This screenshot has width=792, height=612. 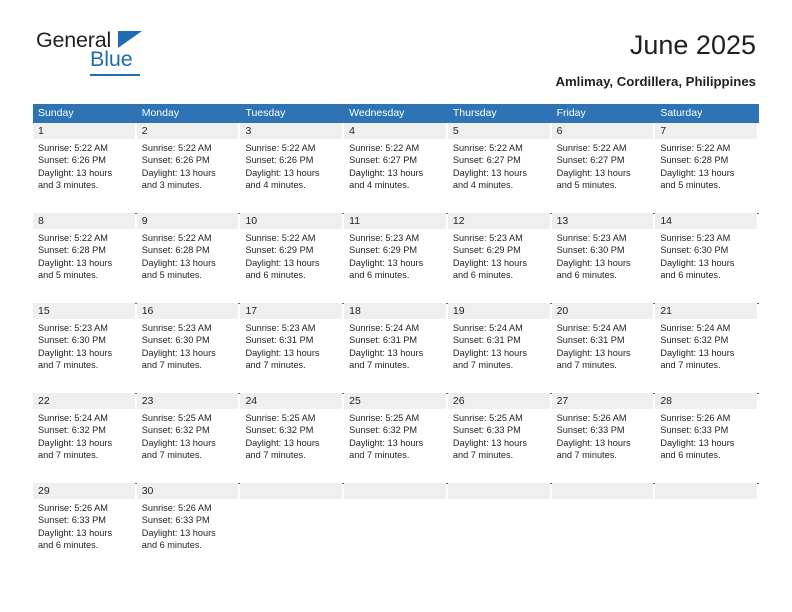 I want to click on day-number: 30, so click(x=147, y=491).